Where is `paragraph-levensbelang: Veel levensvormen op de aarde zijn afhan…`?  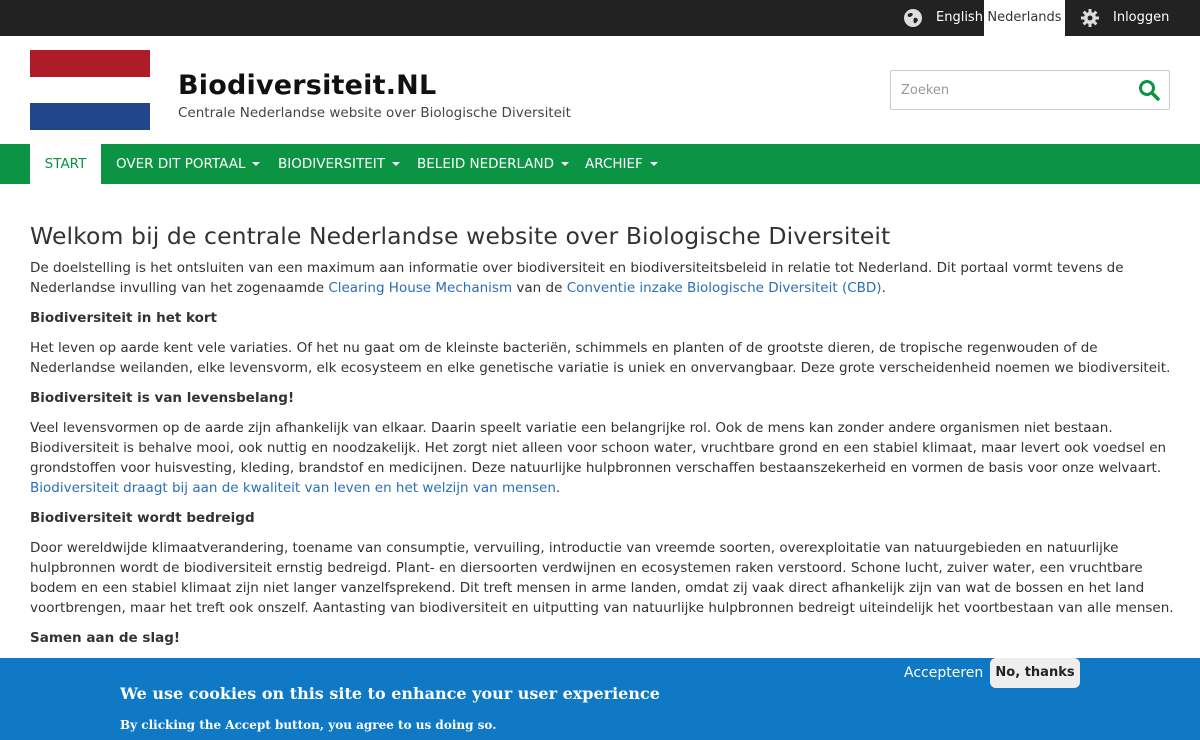
paragraph-levensbelang: Veel levensvormen op de aarde zijn afhan… is located at coordinates (602, 458).